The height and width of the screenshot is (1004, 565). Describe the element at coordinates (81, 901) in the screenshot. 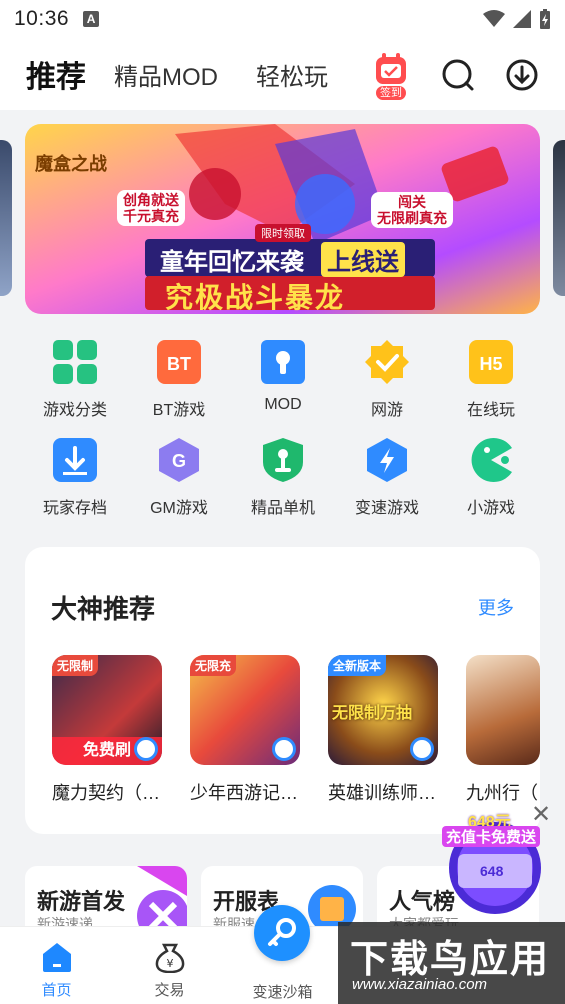

I see `rank-title: 新游首发` at that location.